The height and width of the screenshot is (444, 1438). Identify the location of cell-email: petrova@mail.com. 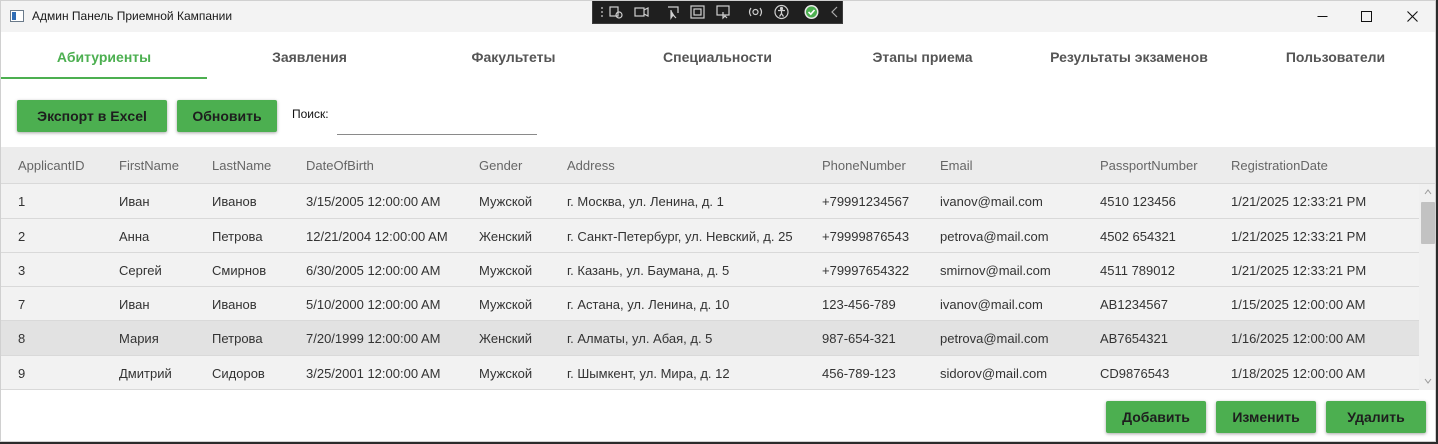
(994, 236).